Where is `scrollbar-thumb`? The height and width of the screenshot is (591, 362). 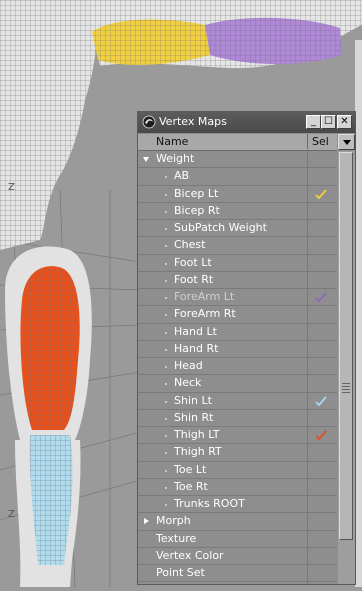
scrollbar-thumb is located at coordinates (346, 346).